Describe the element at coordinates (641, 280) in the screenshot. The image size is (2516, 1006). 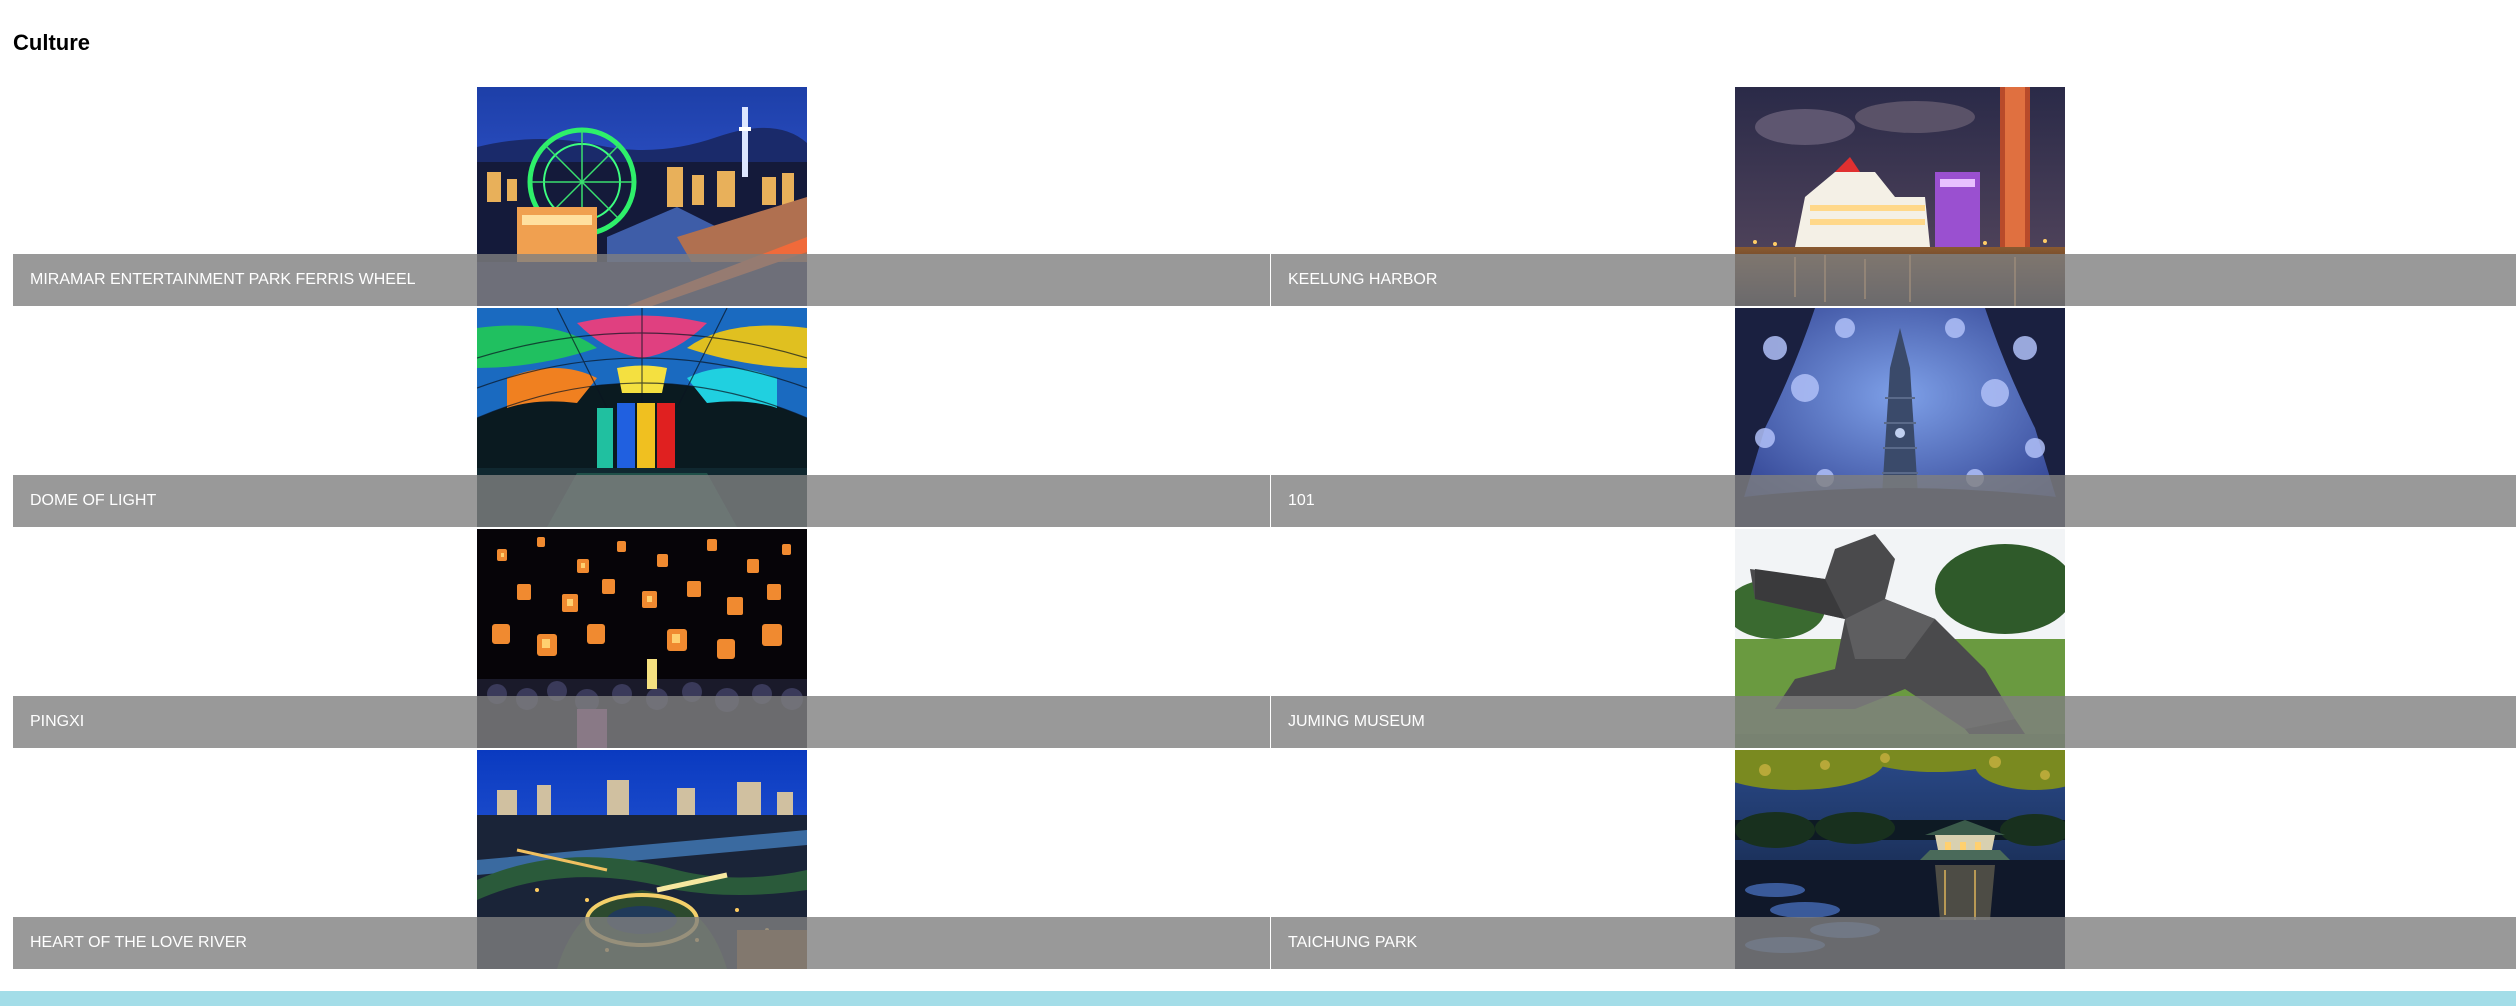
I see `tile-caption: MIRAMAR ENTERTAINMENT PARK FERRIS WHEEL` at that location.